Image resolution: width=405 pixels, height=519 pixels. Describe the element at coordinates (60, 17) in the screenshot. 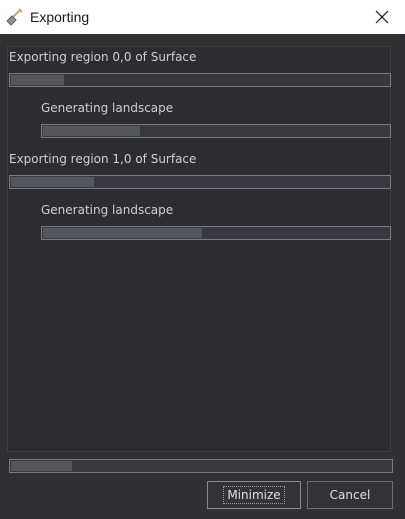

I see `window-title: Exporting` at that location.